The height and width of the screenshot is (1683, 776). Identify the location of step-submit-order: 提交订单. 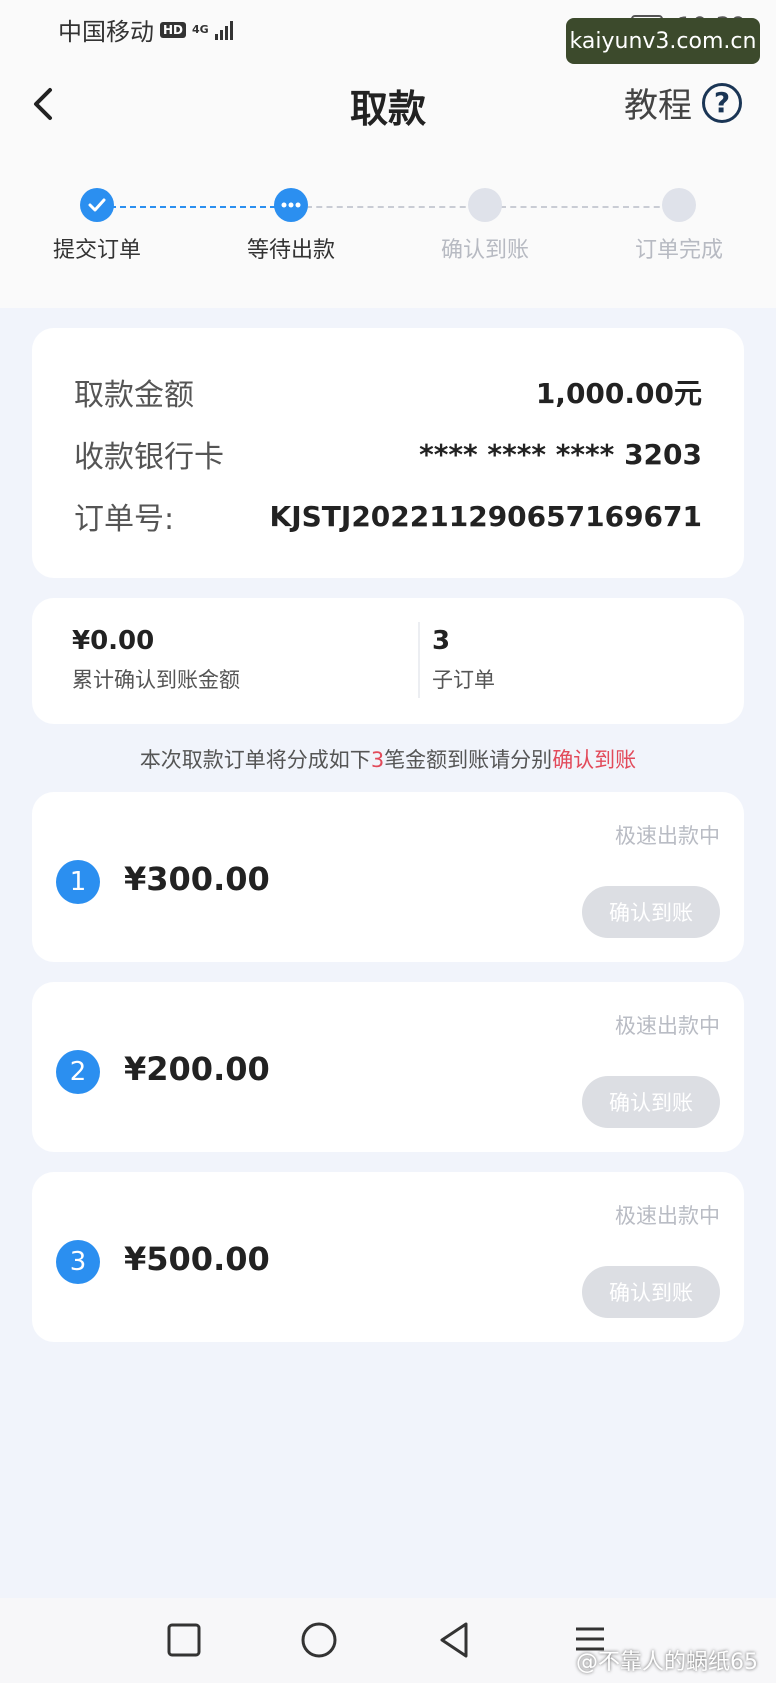
(97, 226).